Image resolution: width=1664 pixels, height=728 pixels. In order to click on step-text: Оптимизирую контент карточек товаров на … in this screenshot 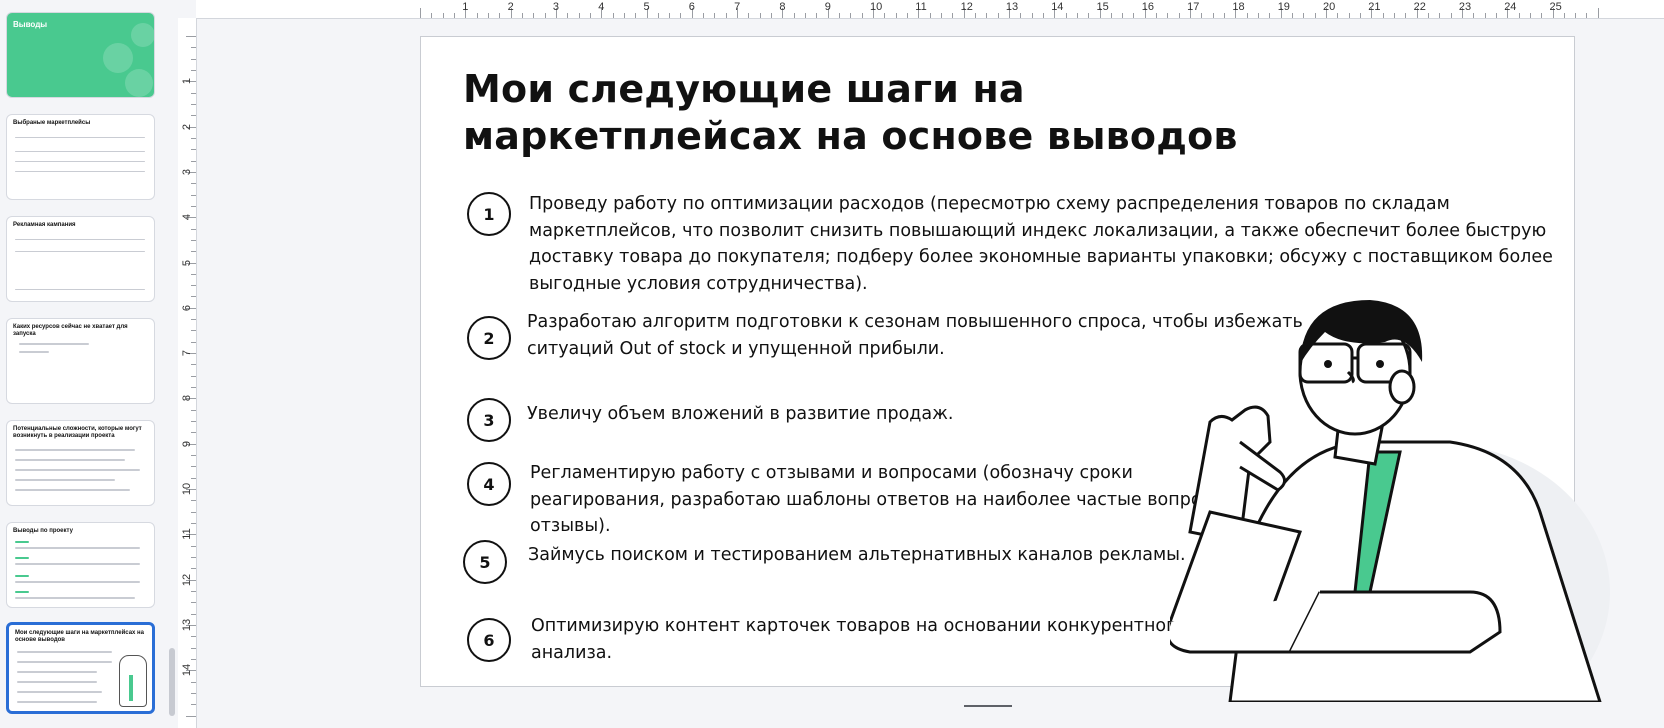, I will do `click(858, 639)`.